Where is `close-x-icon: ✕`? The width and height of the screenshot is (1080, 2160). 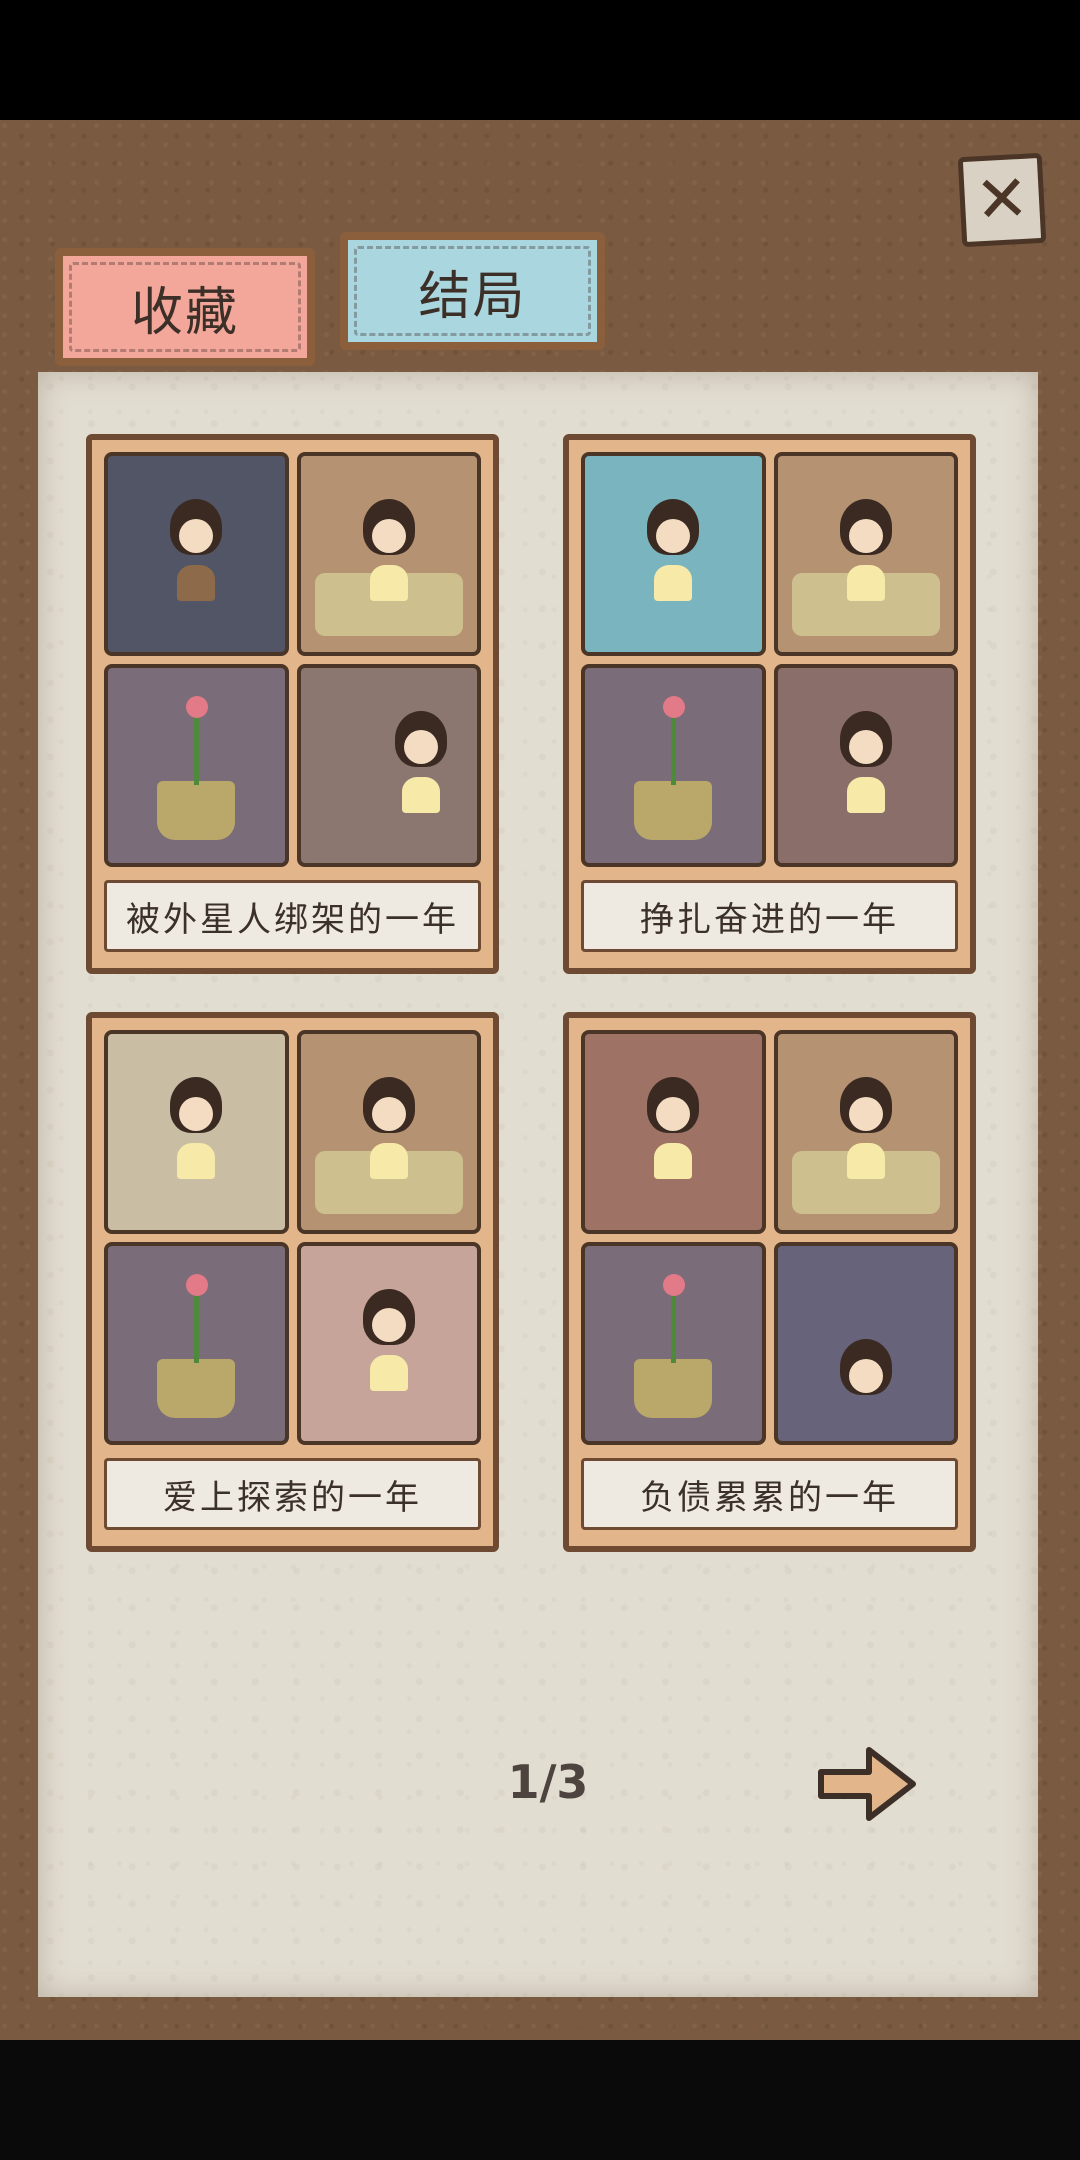
close-x-icon: ✕ is located at coordinates (1002, 200).